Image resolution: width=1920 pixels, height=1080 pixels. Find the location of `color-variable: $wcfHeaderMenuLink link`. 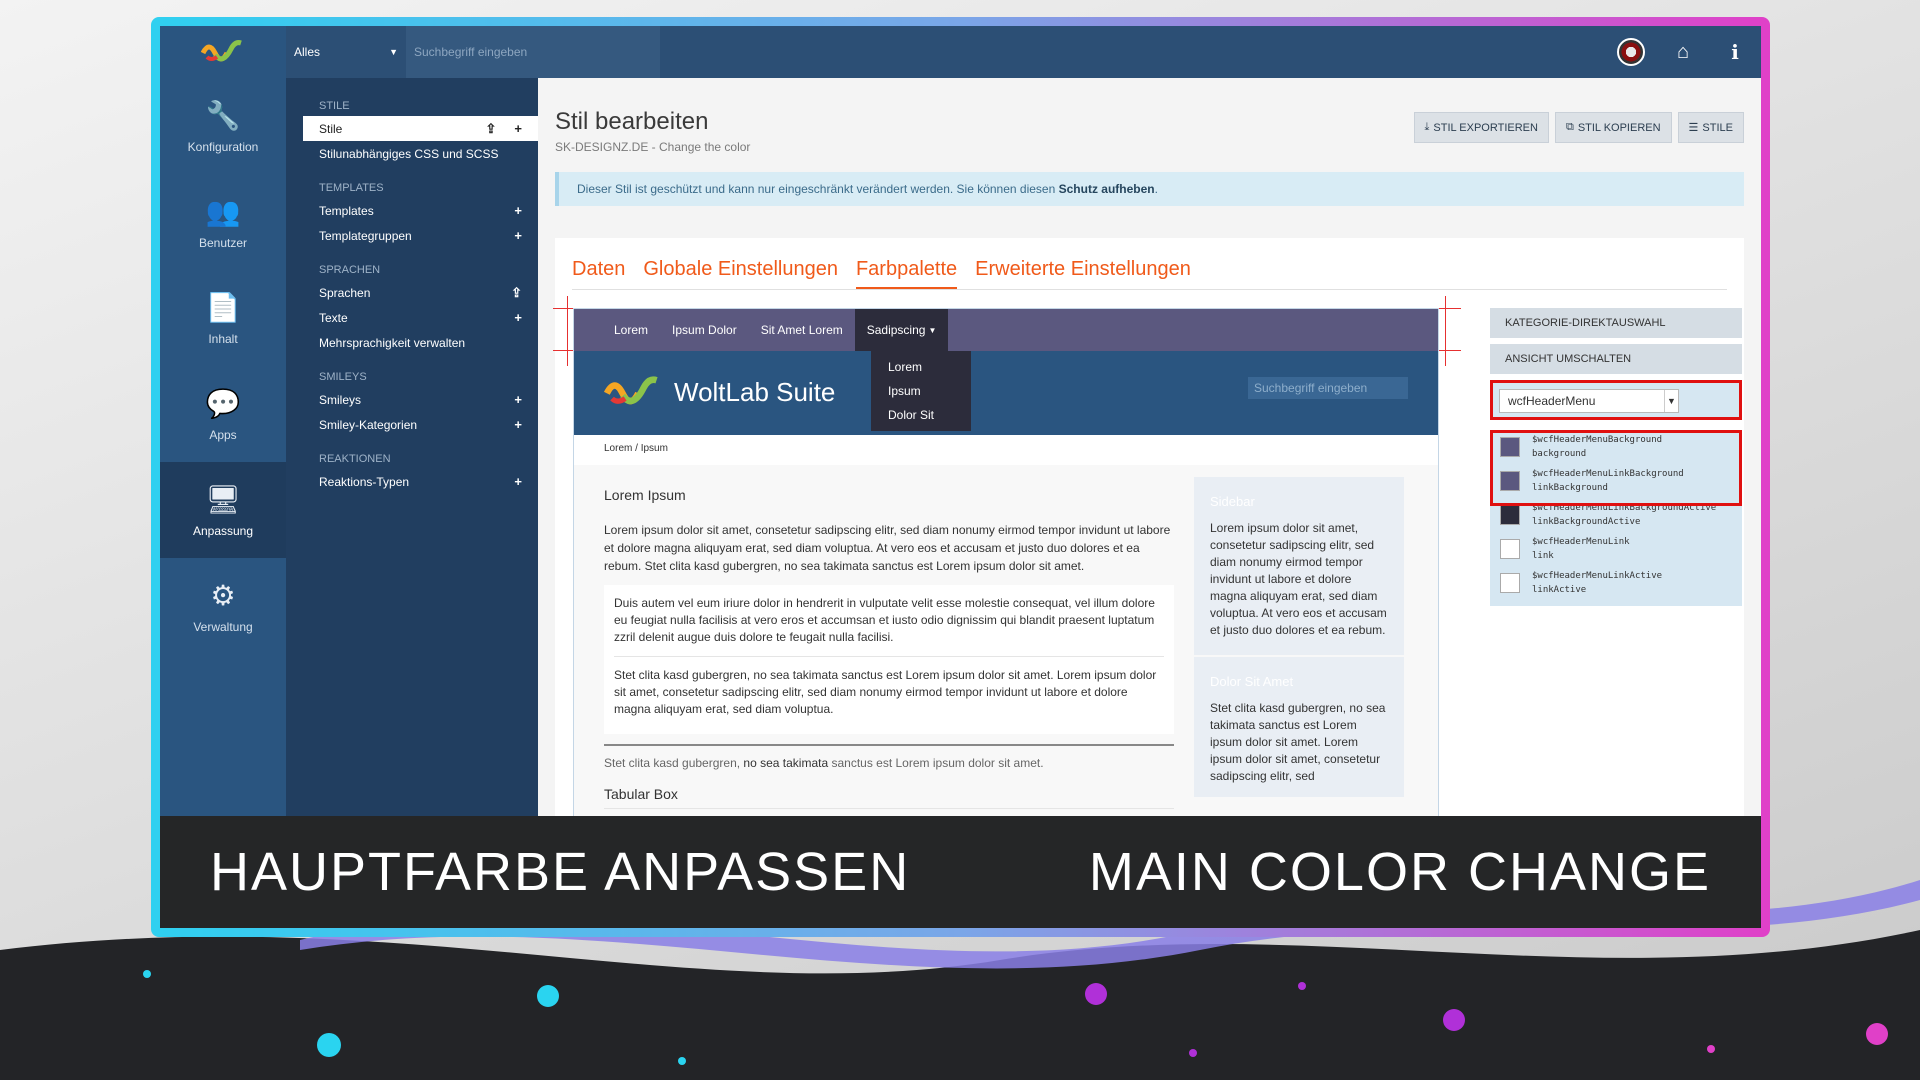

color-variable: $wcfHeaderMenuLink link is located at coordinates (1616, 549).